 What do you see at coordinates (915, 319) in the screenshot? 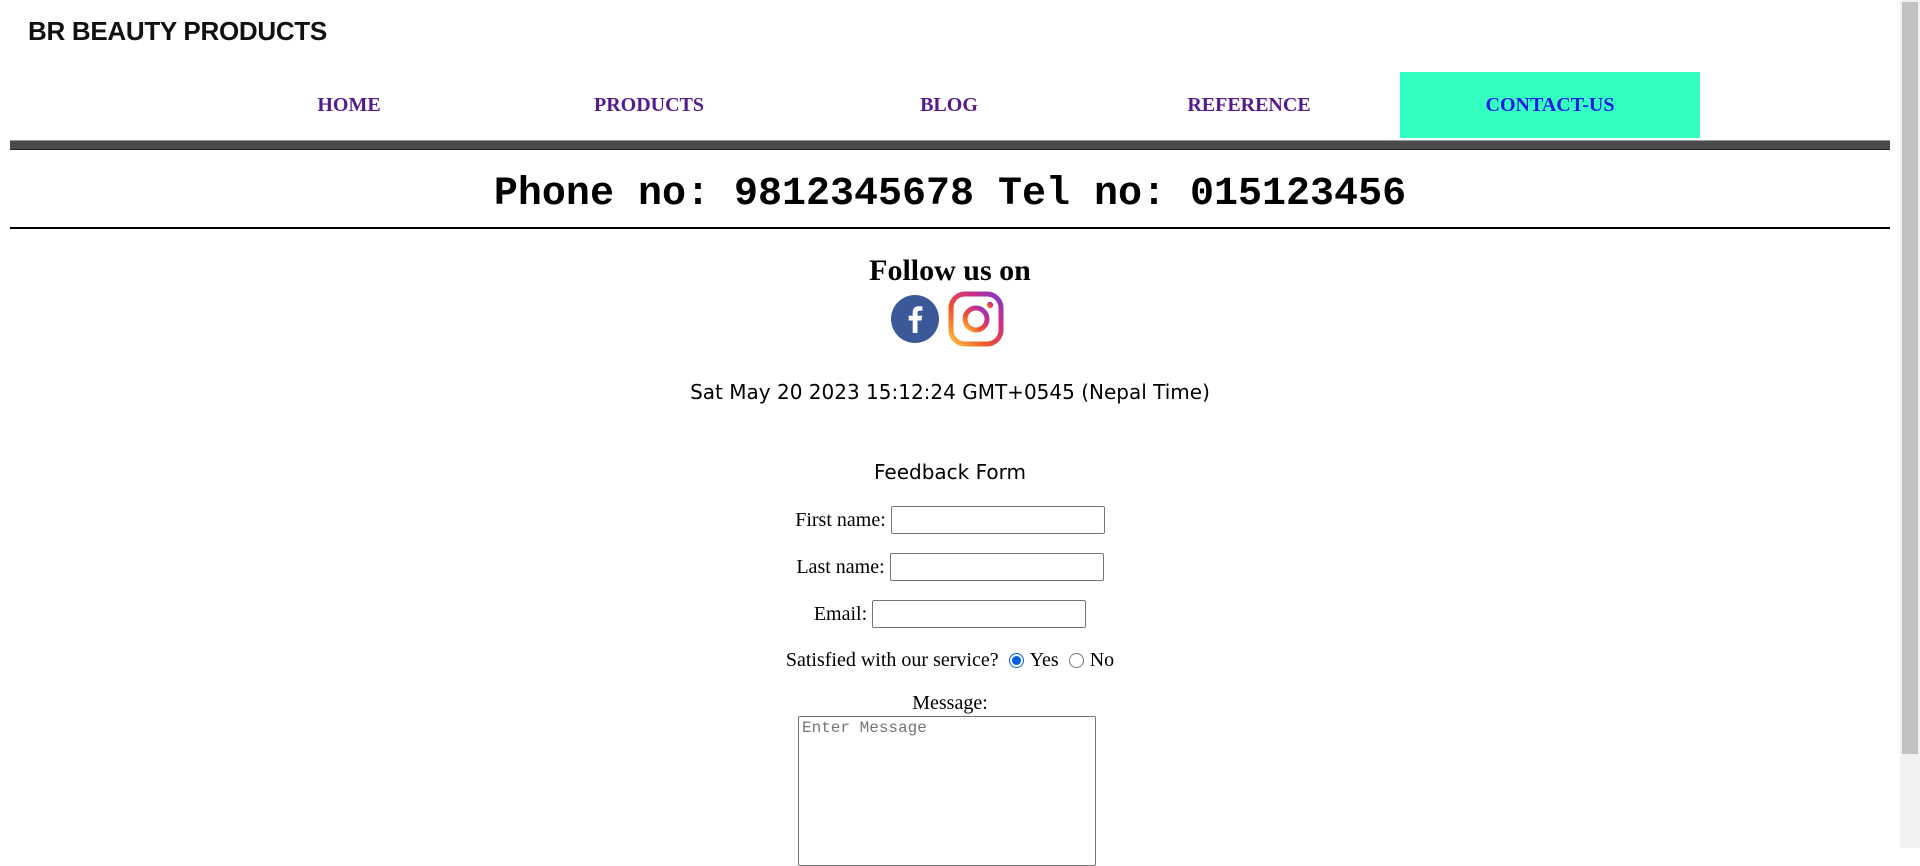
I see `facebook-icon` at bounding box center [915, 319].